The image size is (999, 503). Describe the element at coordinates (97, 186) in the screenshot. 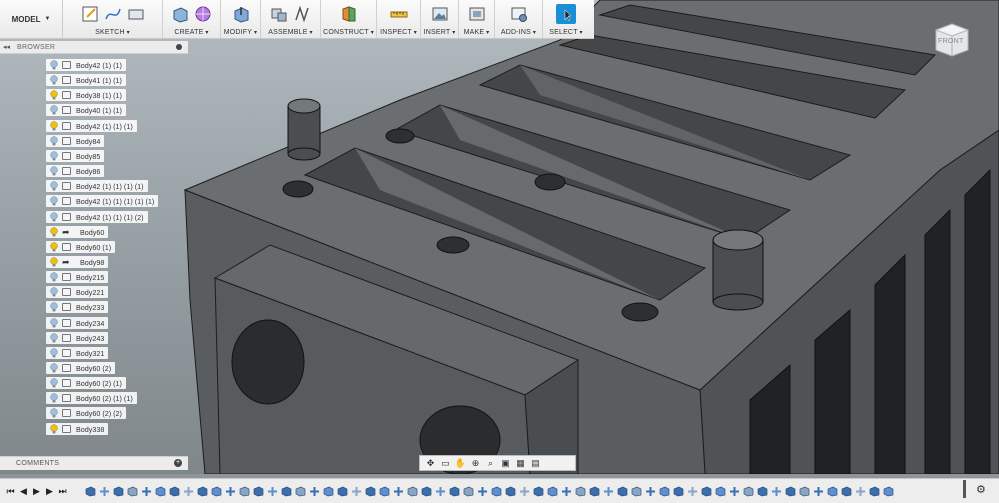

I see `browser-tree-item: Body42 (1) (1) (1) (1)` at that location.